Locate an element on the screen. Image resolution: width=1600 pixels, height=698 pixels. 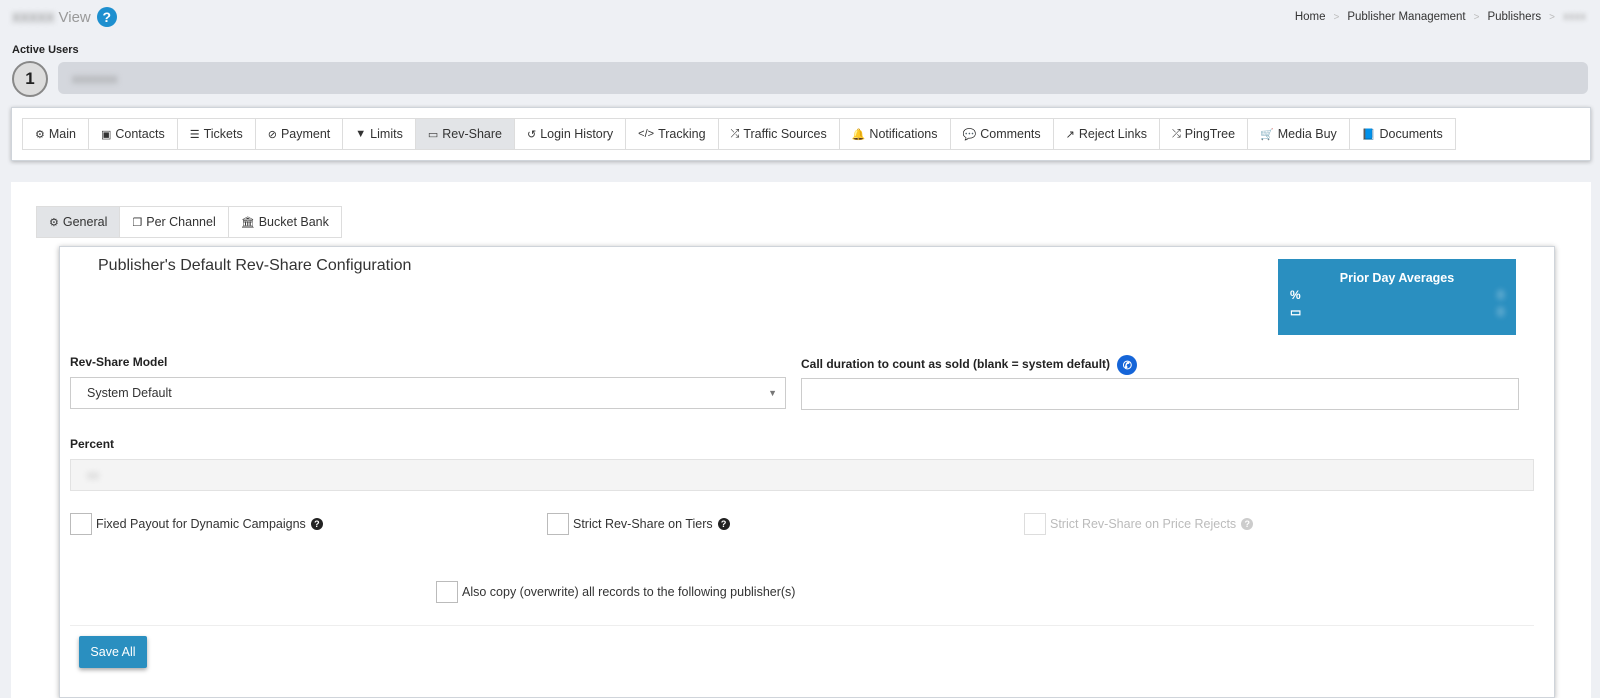
cart-icon: 🛒 is located at coordinates (1267, 134).